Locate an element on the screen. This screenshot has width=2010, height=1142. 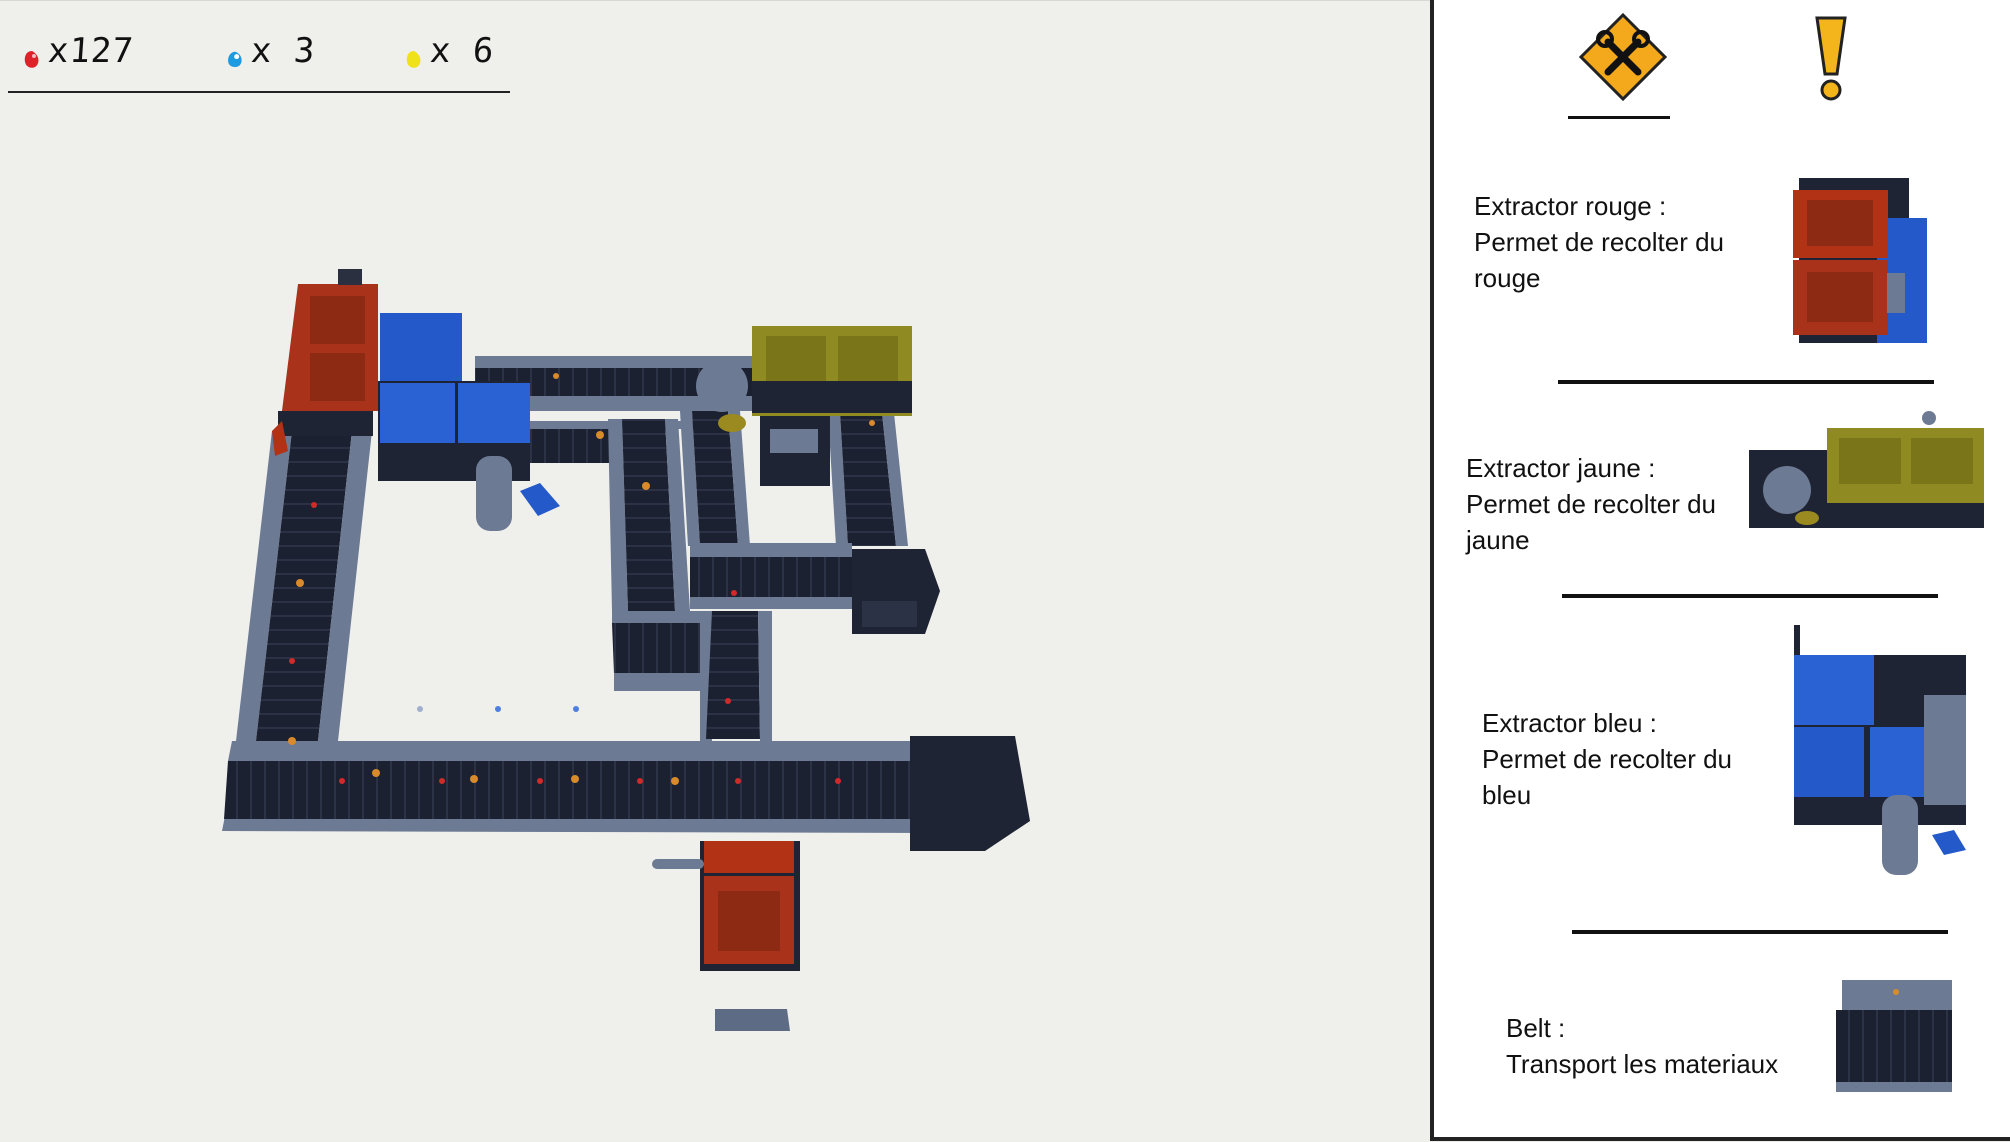
resource-bar: x127 x 3 x 6 is located at coordinates (259, 58).